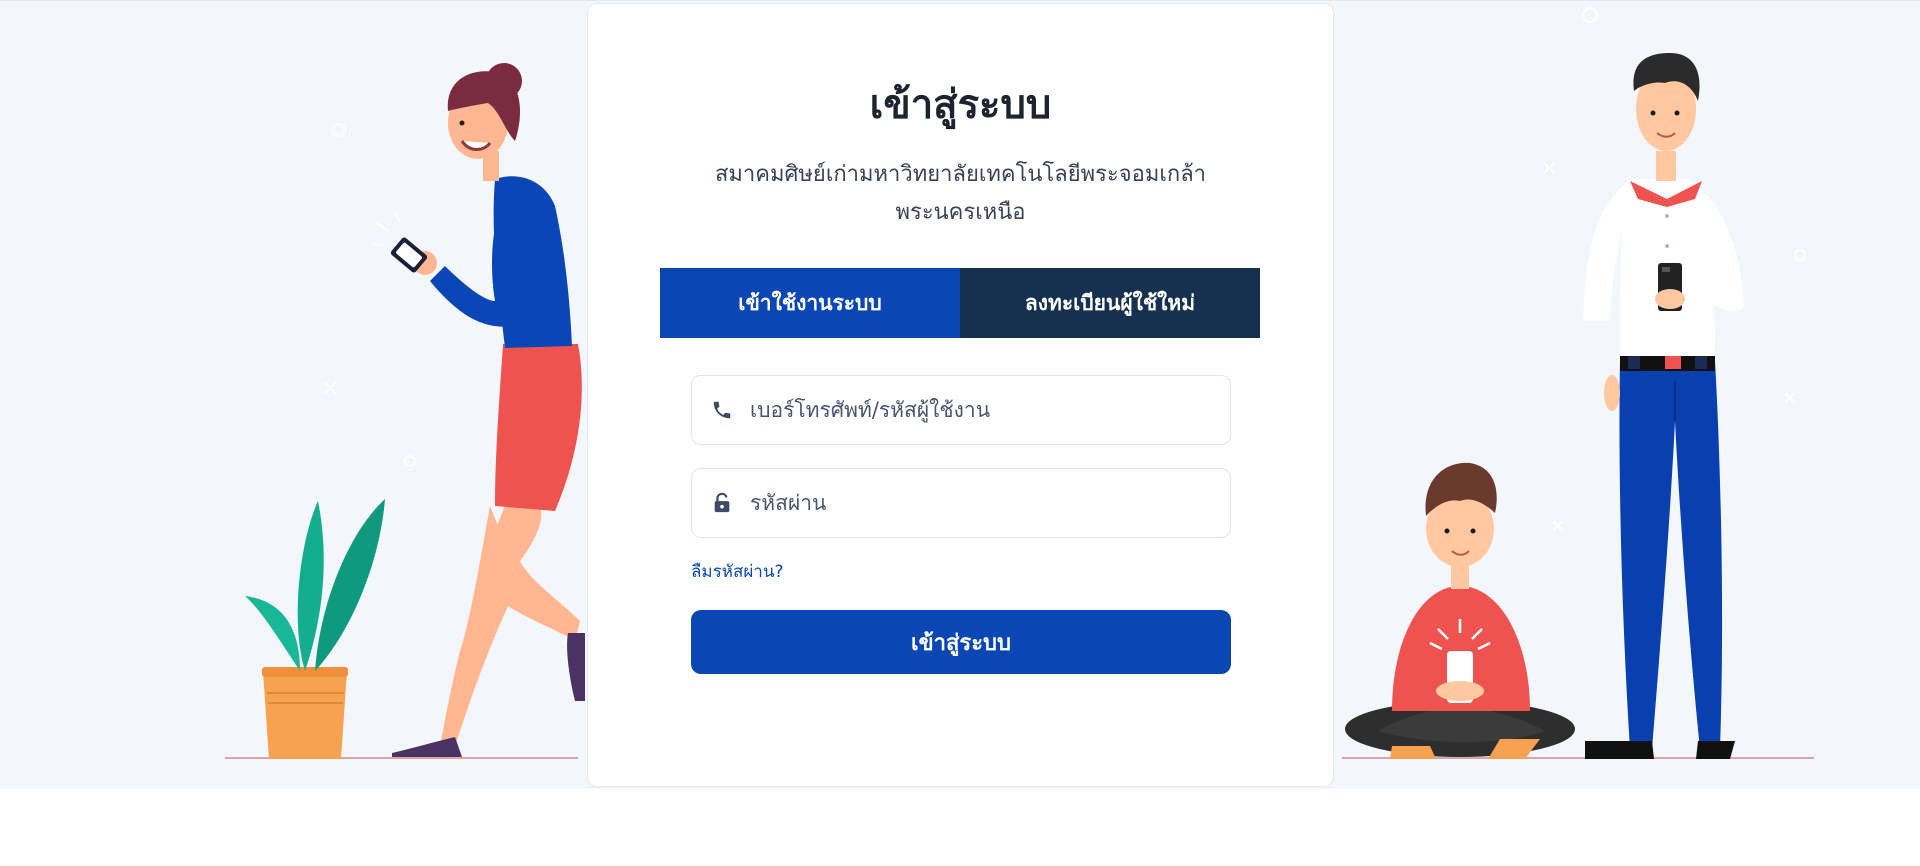  I want to click on password-input, so click(989, 503).